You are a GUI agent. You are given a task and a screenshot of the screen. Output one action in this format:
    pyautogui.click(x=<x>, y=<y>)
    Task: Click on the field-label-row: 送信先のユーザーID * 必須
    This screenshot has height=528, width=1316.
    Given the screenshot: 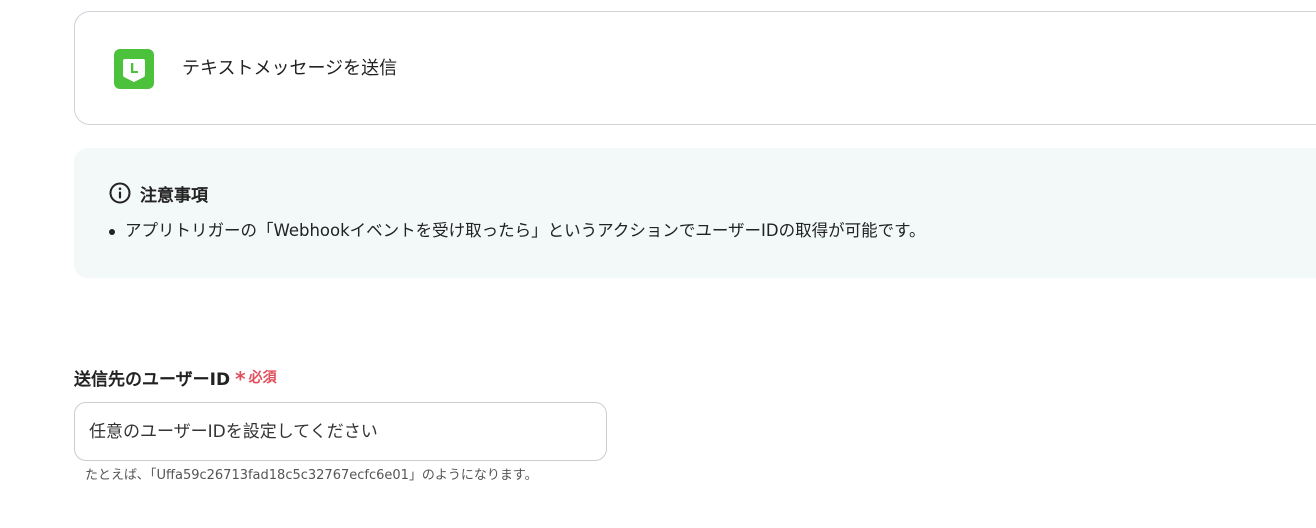 What is the action you would take?
    pyautogui.click(x=175, y=378)
    